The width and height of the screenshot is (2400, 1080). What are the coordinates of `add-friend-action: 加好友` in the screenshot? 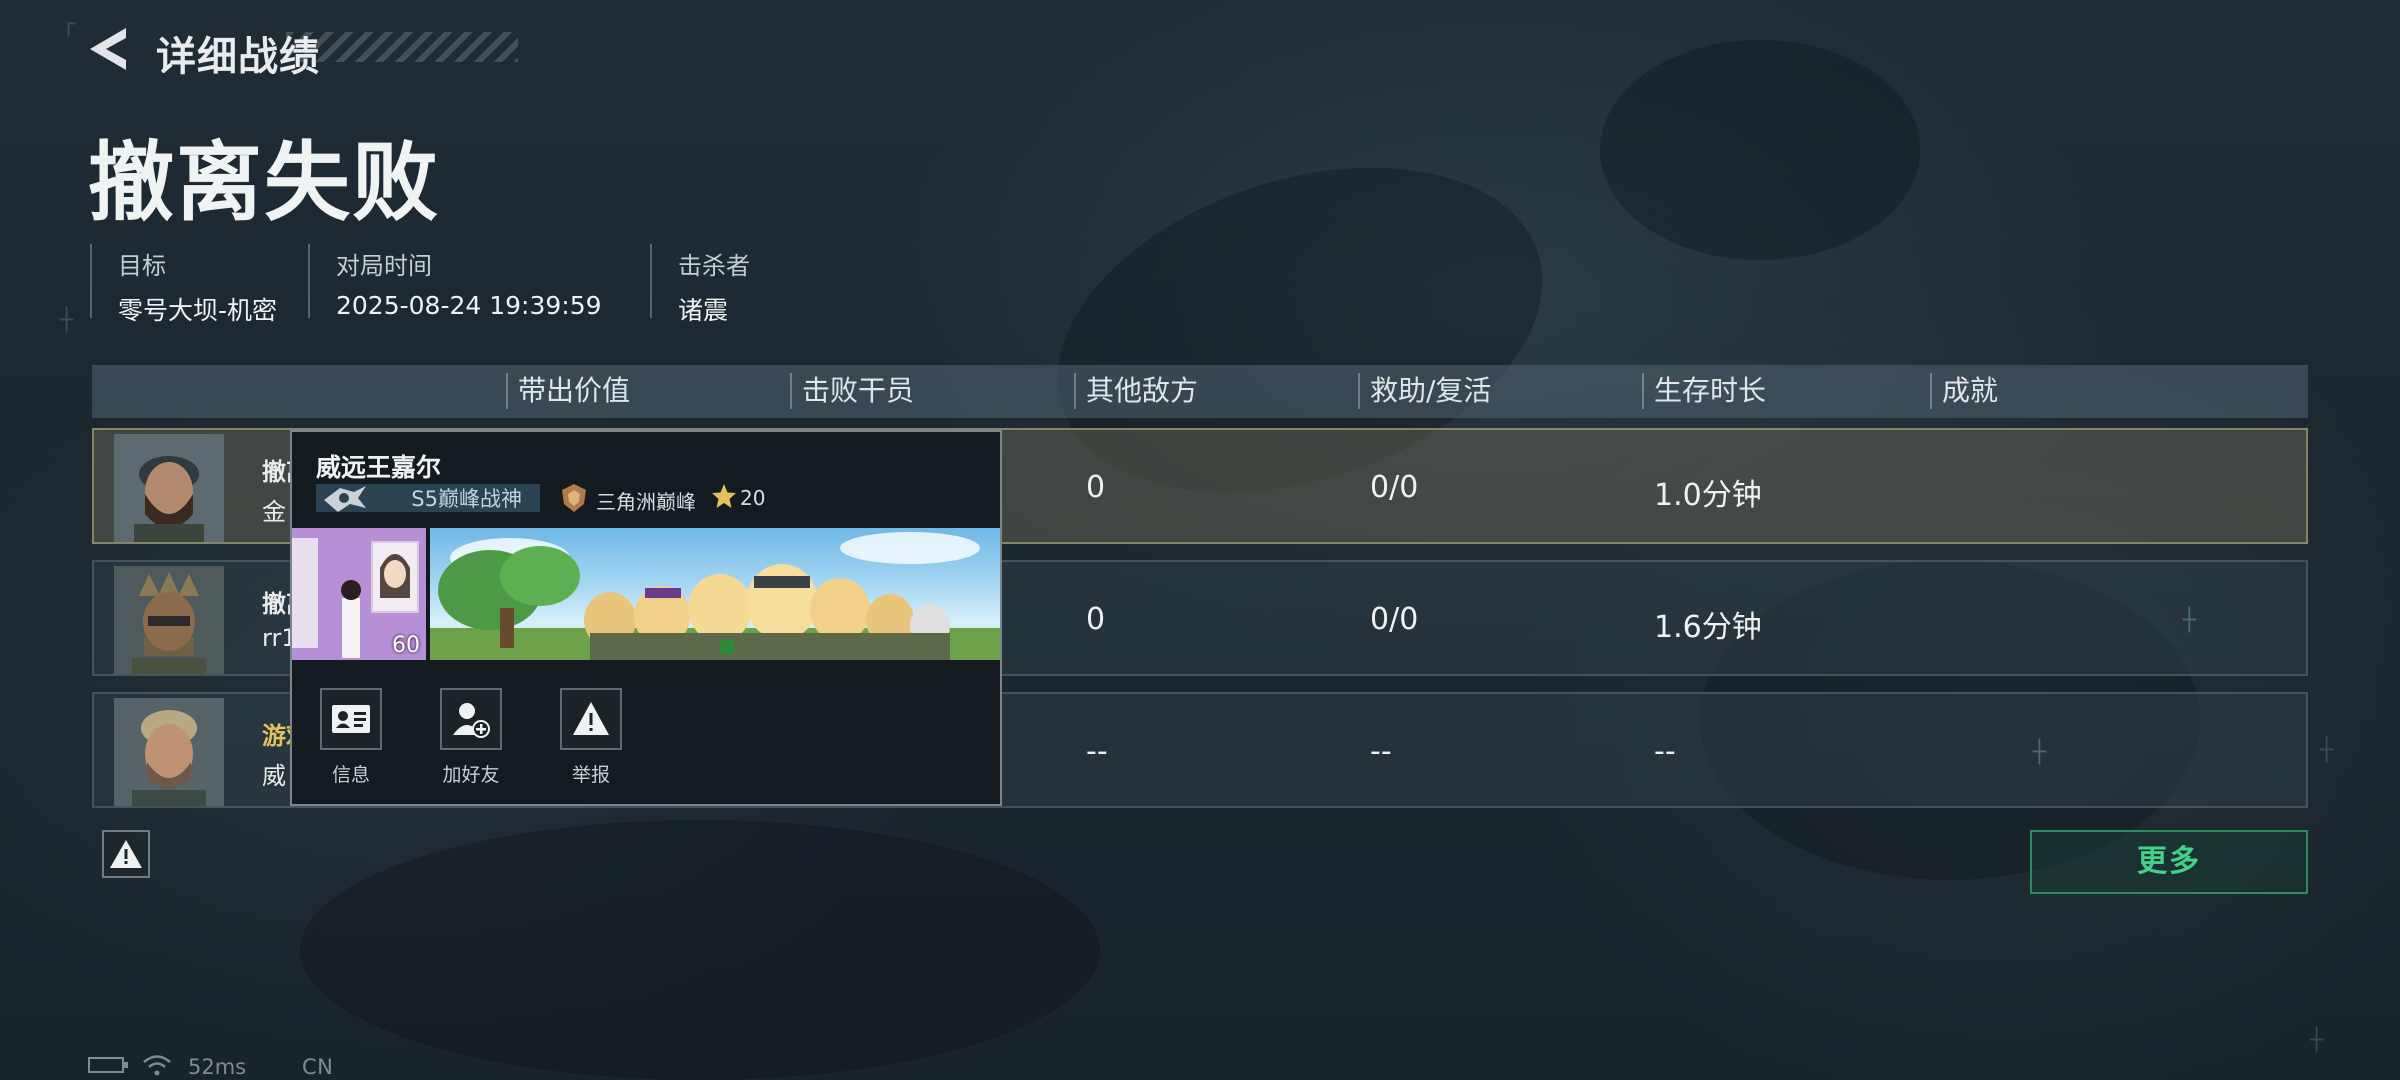 It's located at (471, 737).